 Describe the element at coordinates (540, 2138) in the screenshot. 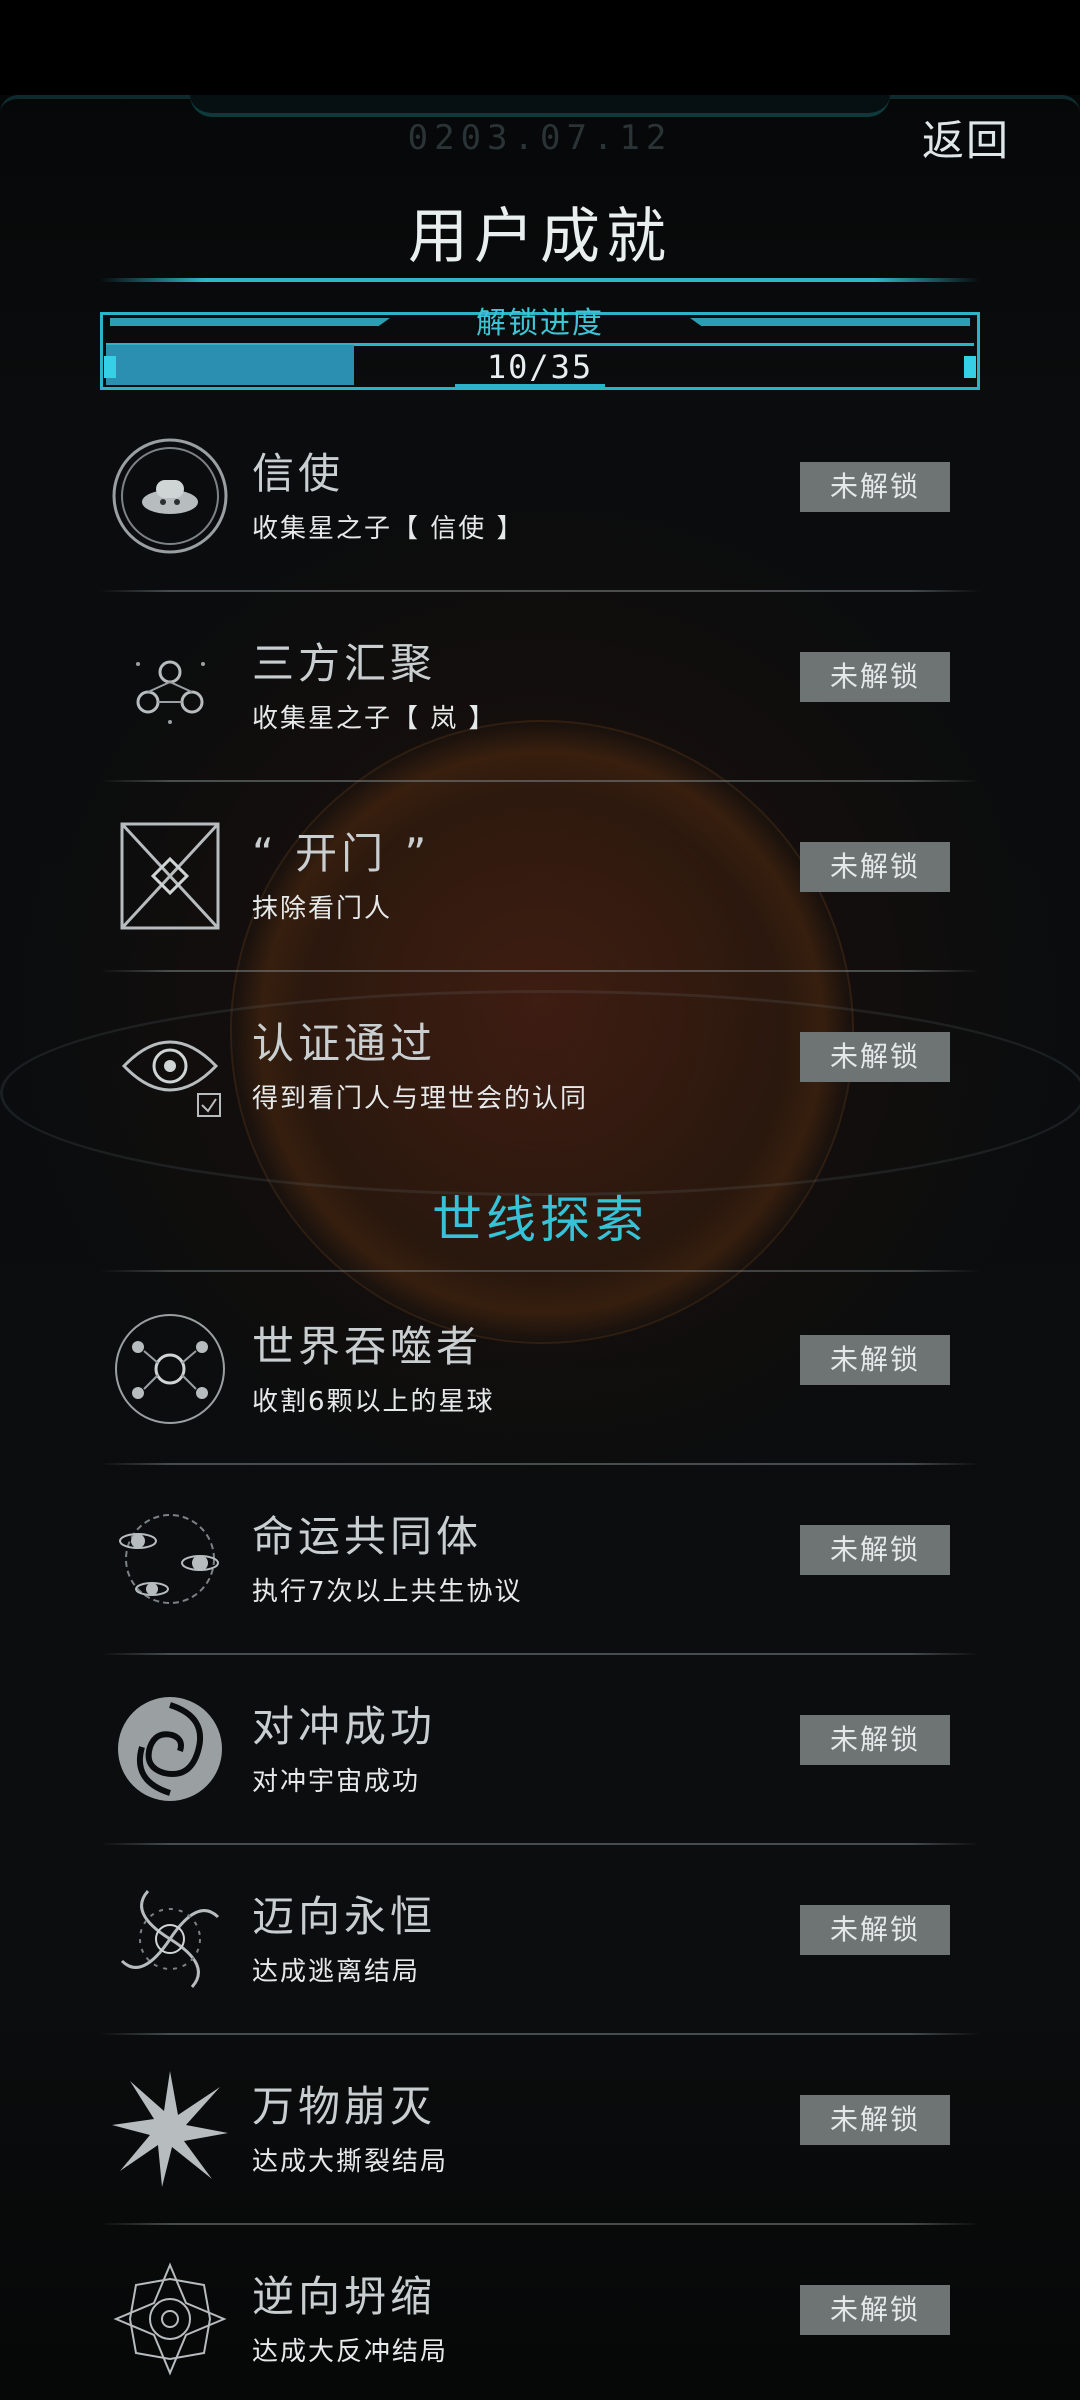

I see `achievement-item: 万物崩灭 达成大撕裂结局 未解锁` at that location.